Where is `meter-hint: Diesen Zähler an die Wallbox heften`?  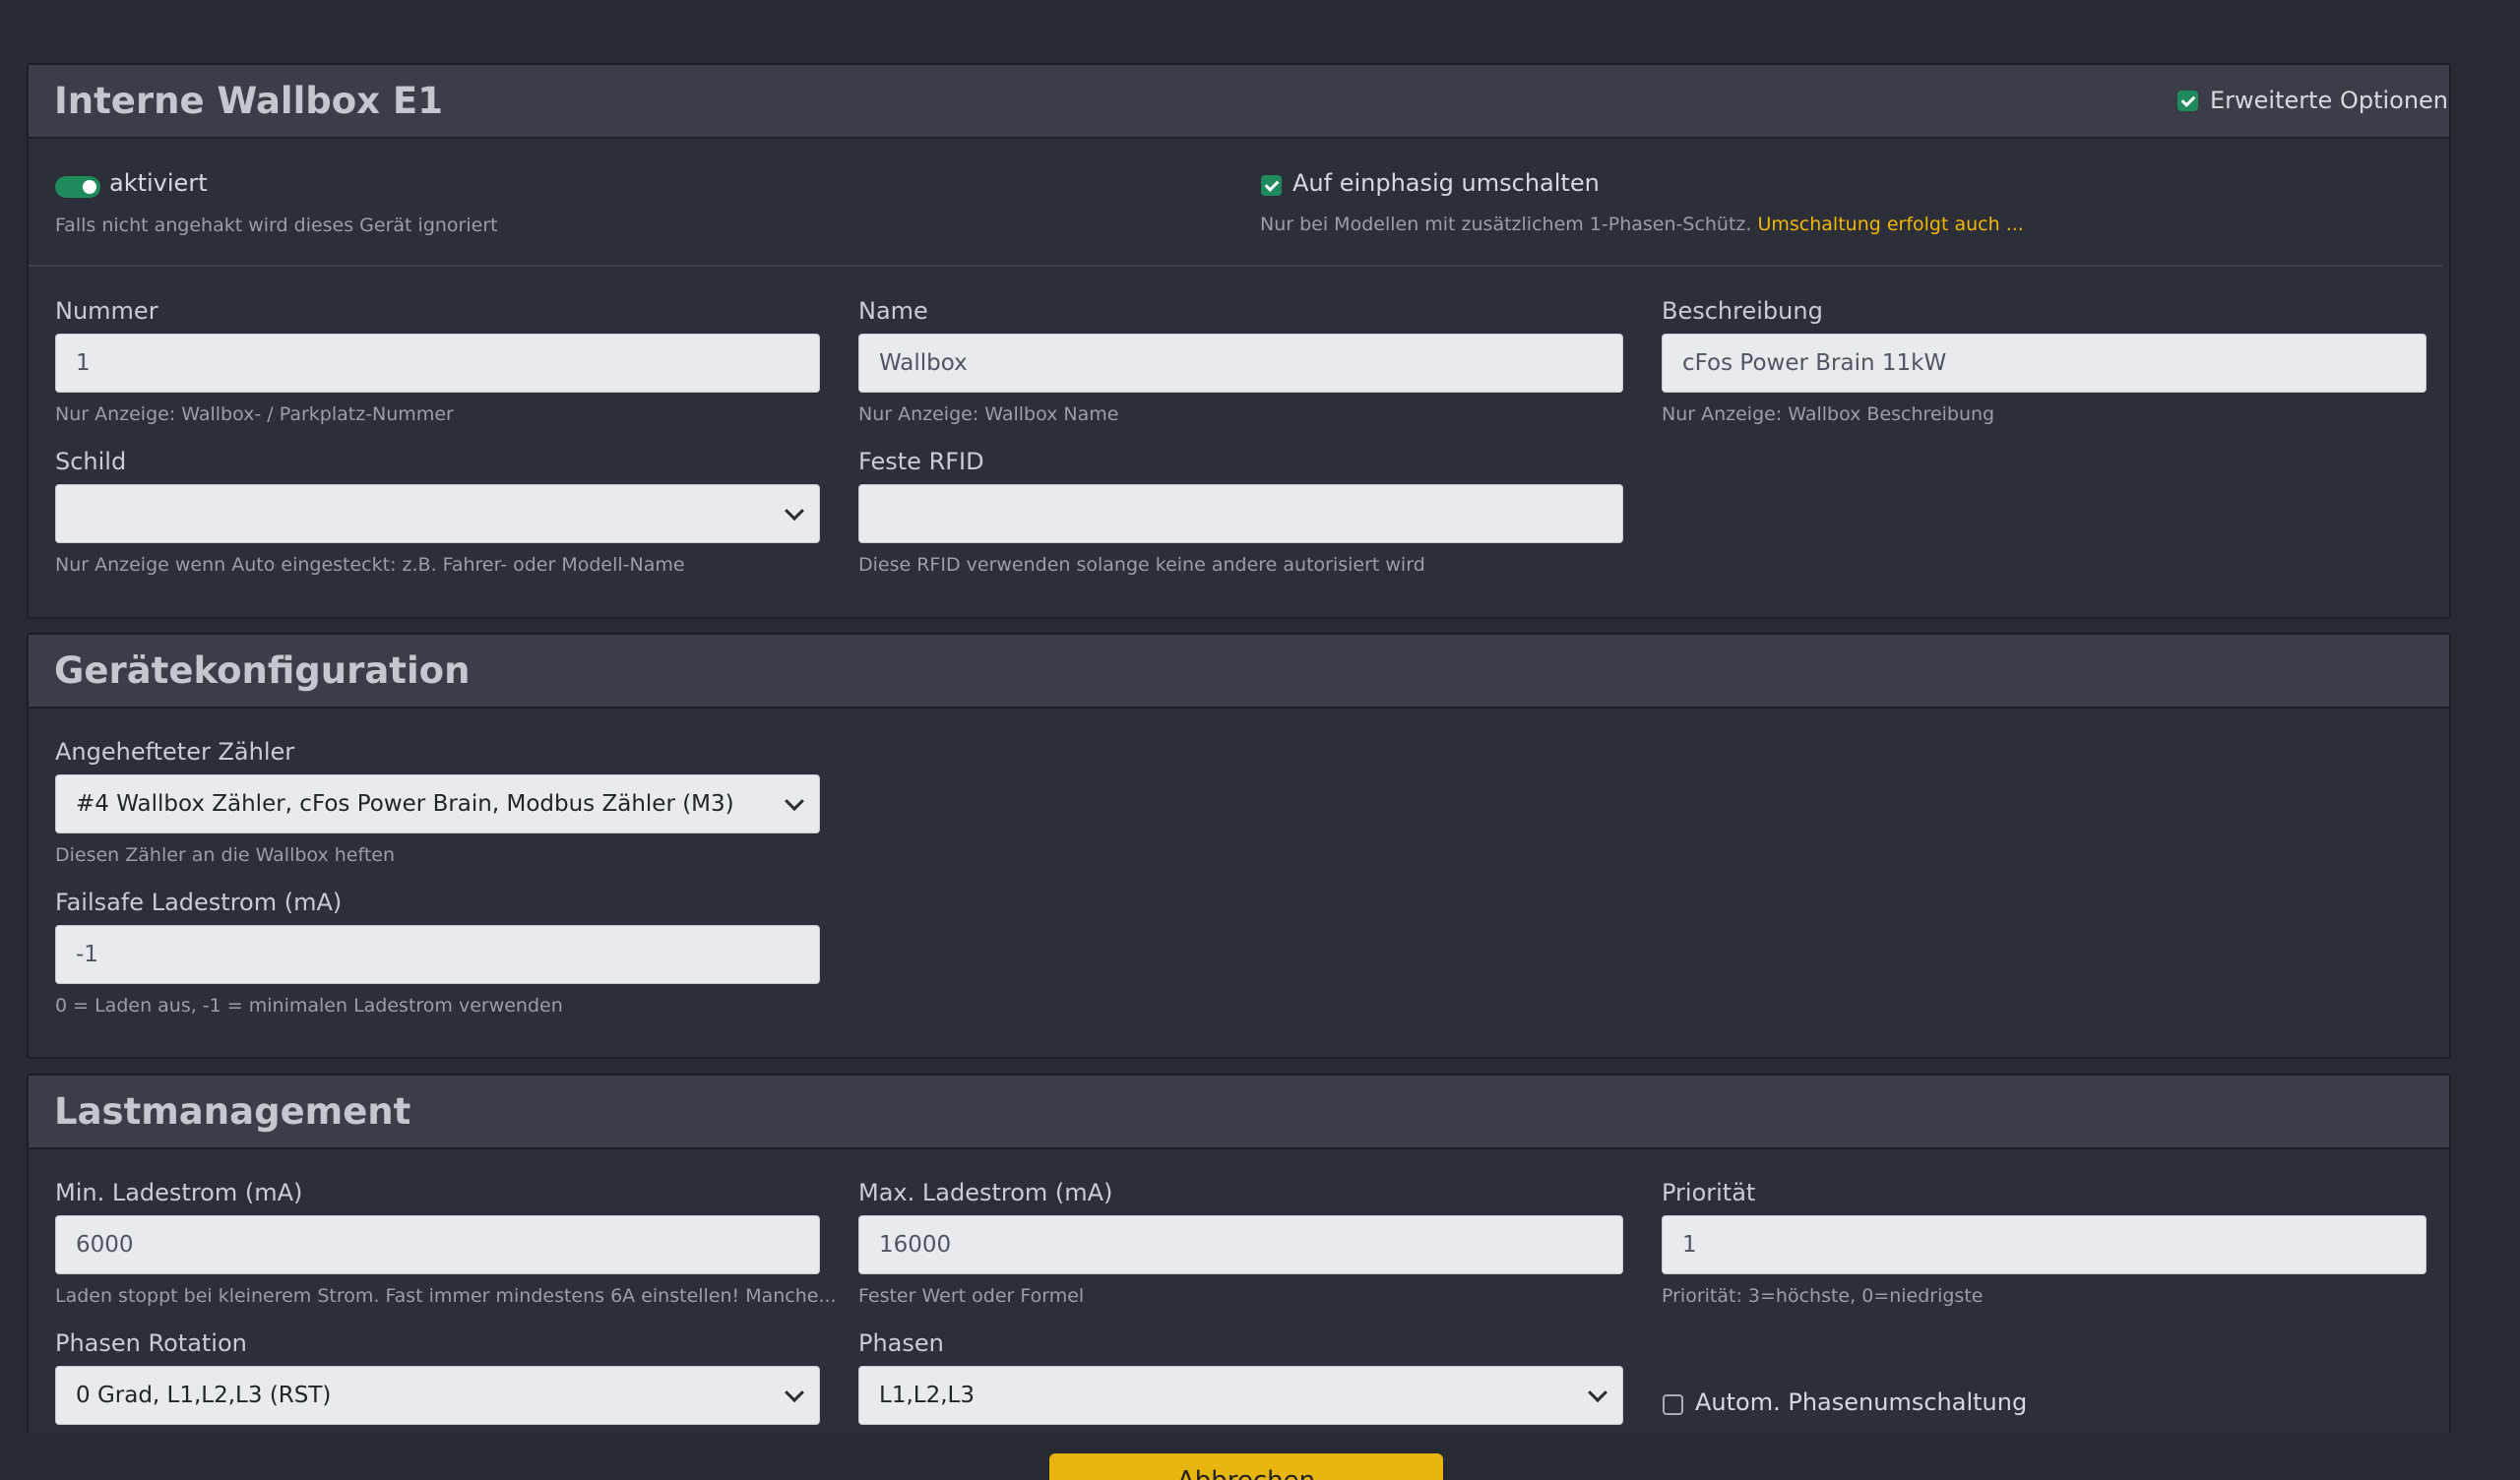 meter-hint: Diesen Zähler an die Wallbox heften is located at coordinates (225, 855).